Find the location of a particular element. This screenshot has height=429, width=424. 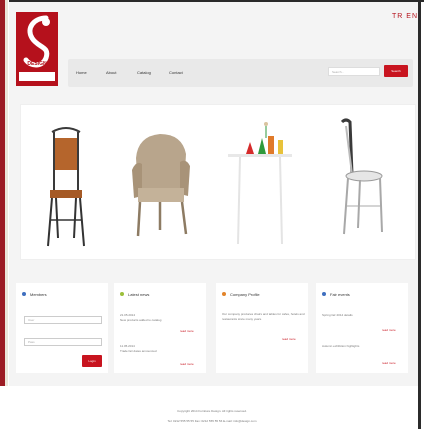

event-text: Spring fair 2014 details is located at coordinates (337, 315).